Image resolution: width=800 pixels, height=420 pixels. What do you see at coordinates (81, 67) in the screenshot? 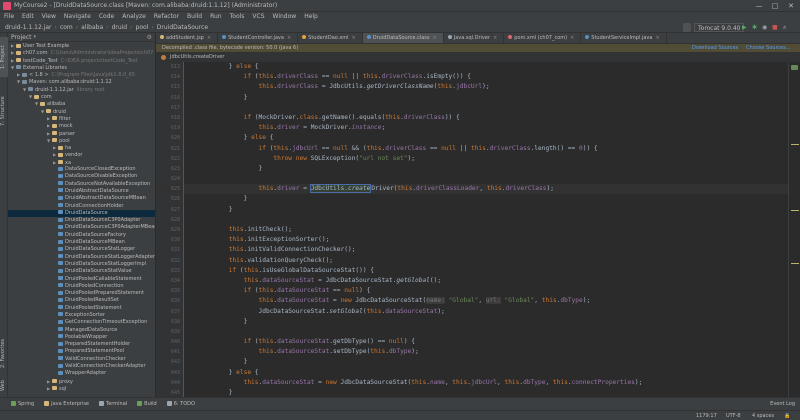
I see `tree-item: ▼ External Libraries` at bounding box center [81, 67].